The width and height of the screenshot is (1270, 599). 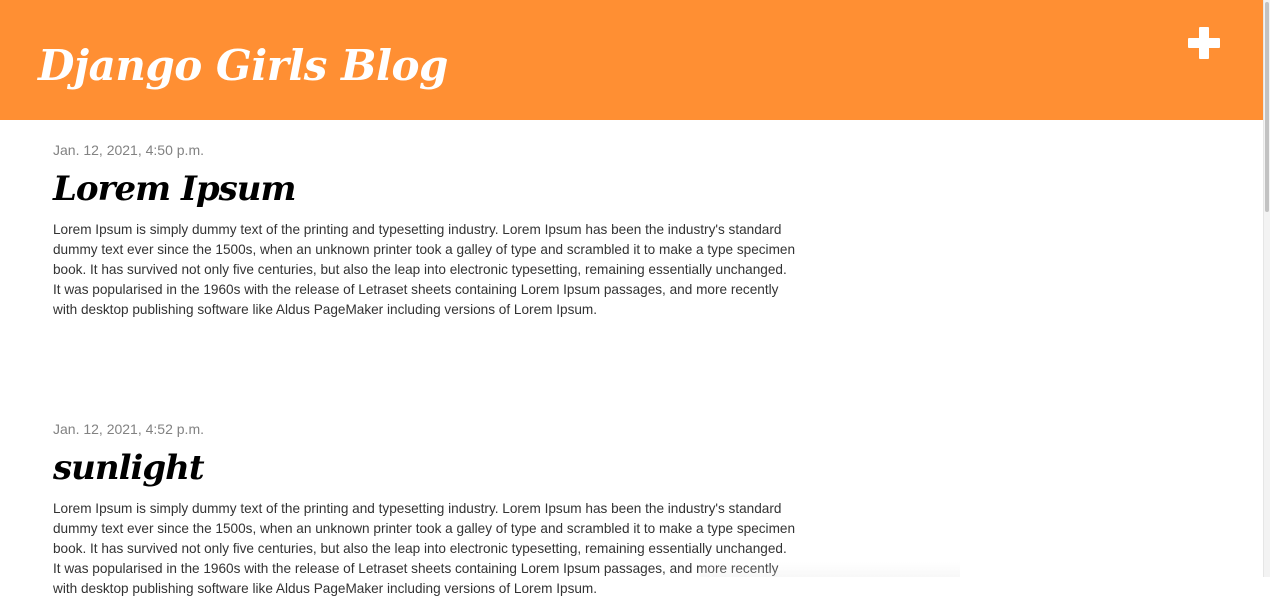 I want to click on plus-icon, so click(x=1204, y=43).